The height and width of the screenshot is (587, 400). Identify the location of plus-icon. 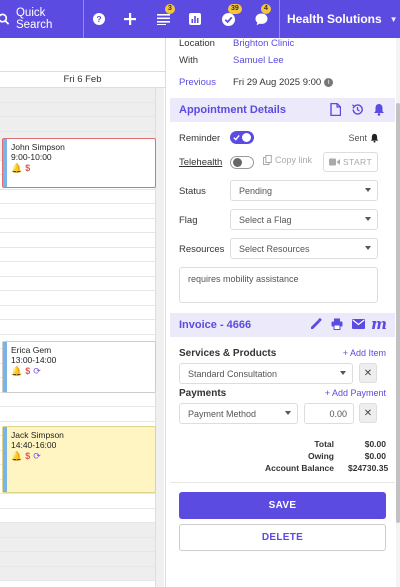
(130, 19).